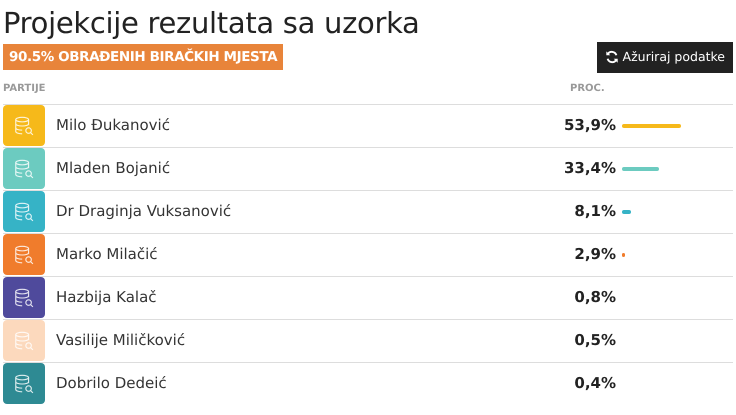 This screenshot has height=415, width=736. I want to click on candidate-name: Vasilije Miličković, so click(121, 341).